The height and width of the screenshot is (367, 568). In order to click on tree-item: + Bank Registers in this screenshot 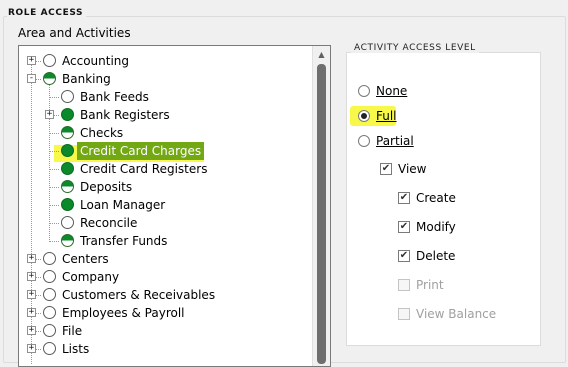, I will do `click(164, 115)`.